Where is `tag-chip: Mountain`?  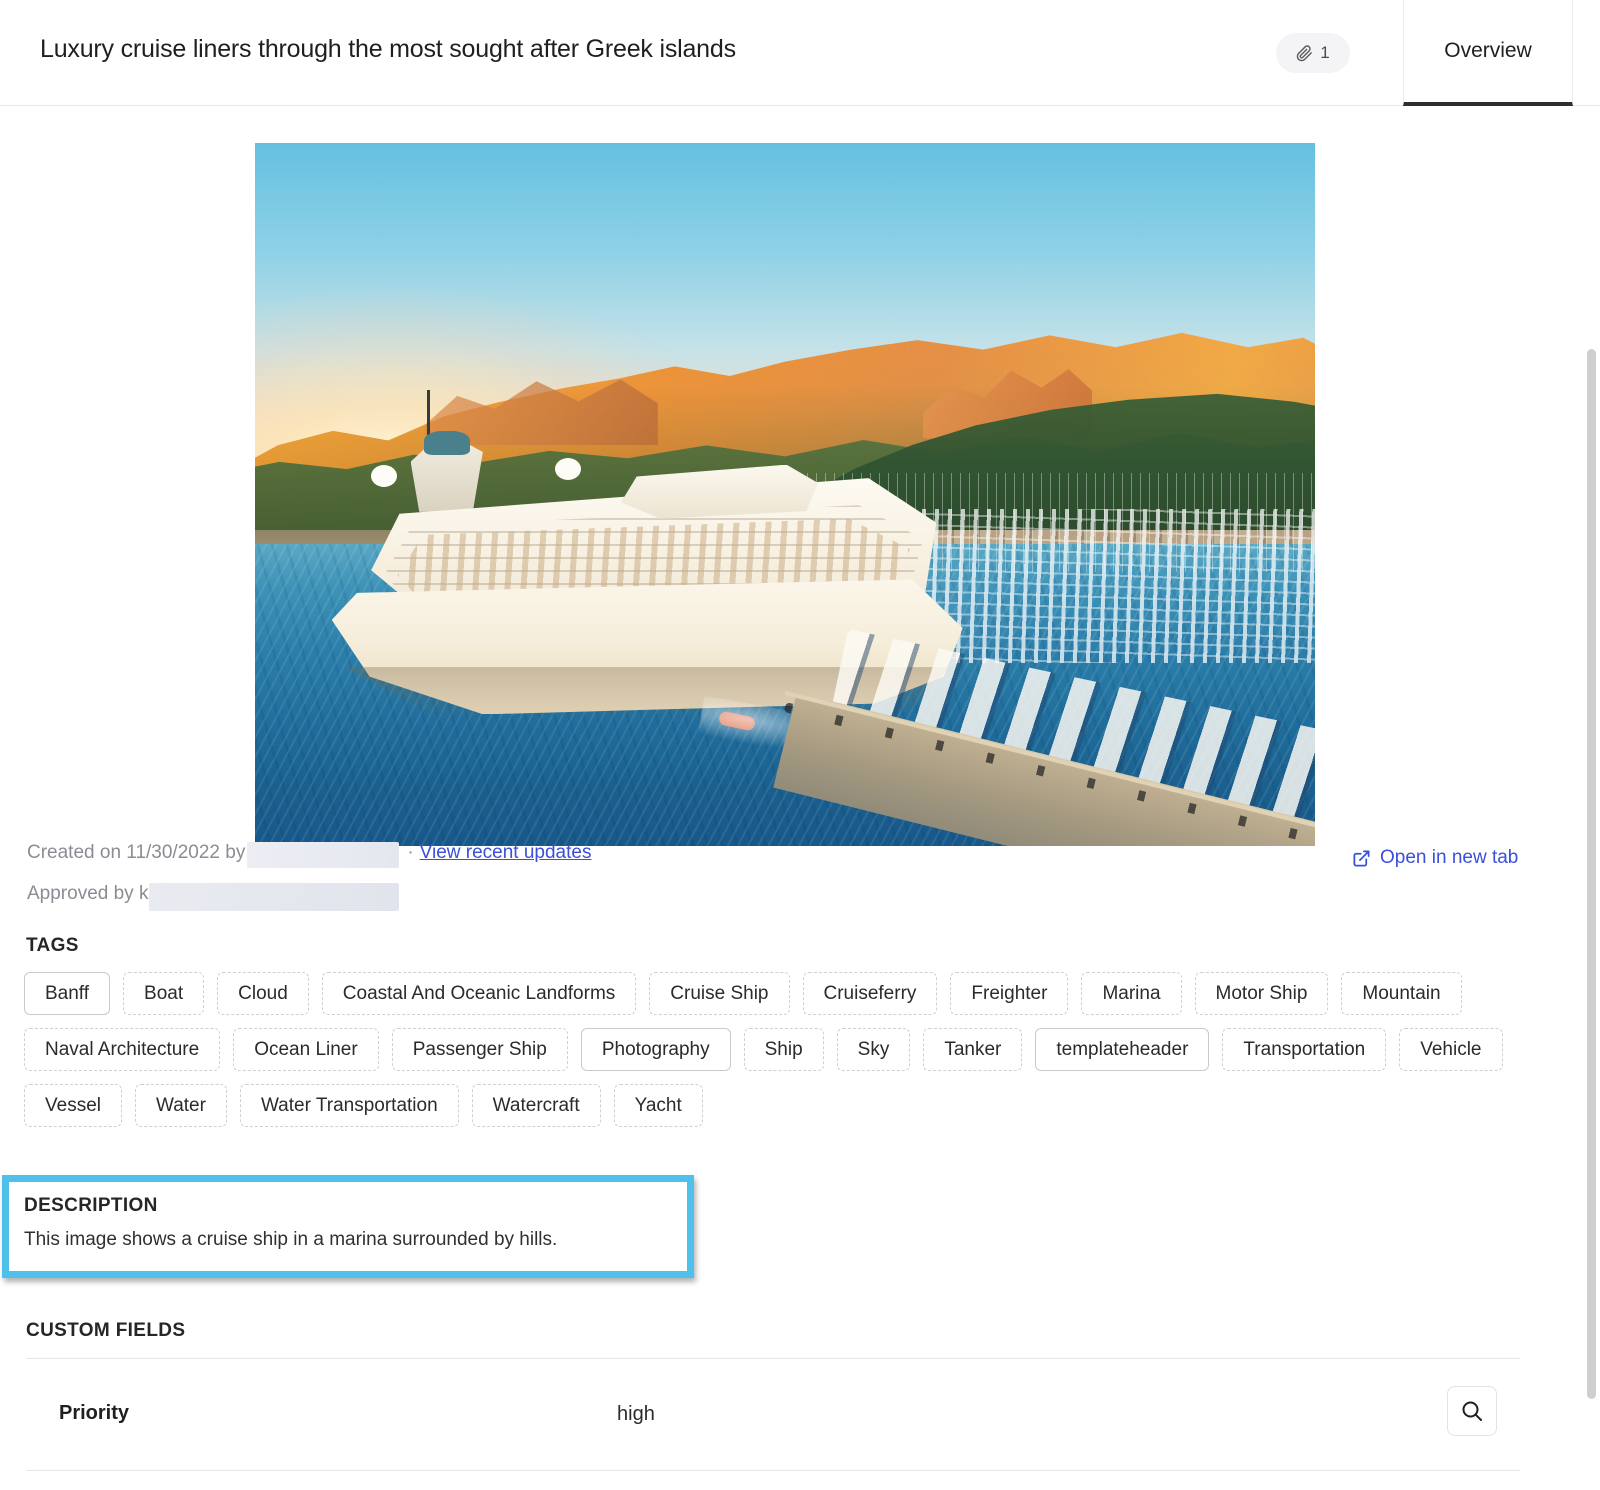
tag-chip: Mountain is located at coordinates (1401, 993).